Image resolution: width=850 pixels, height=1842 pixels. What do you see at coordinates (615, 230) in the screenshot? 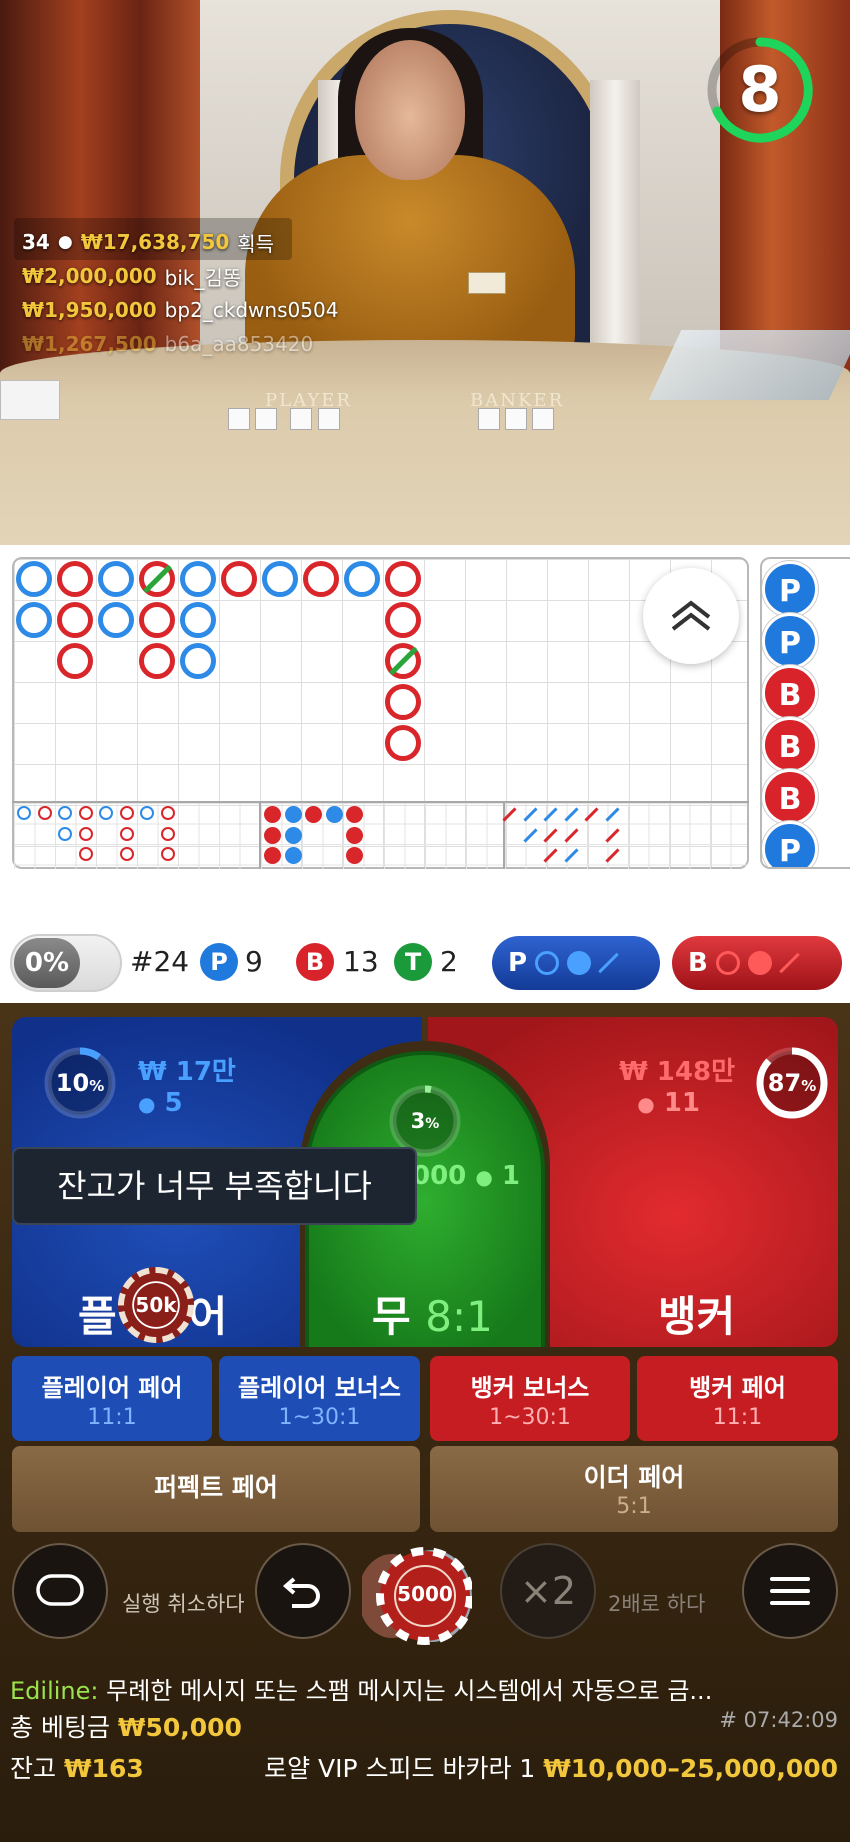
I see `pillar-right` at bounding box center [615, 230].